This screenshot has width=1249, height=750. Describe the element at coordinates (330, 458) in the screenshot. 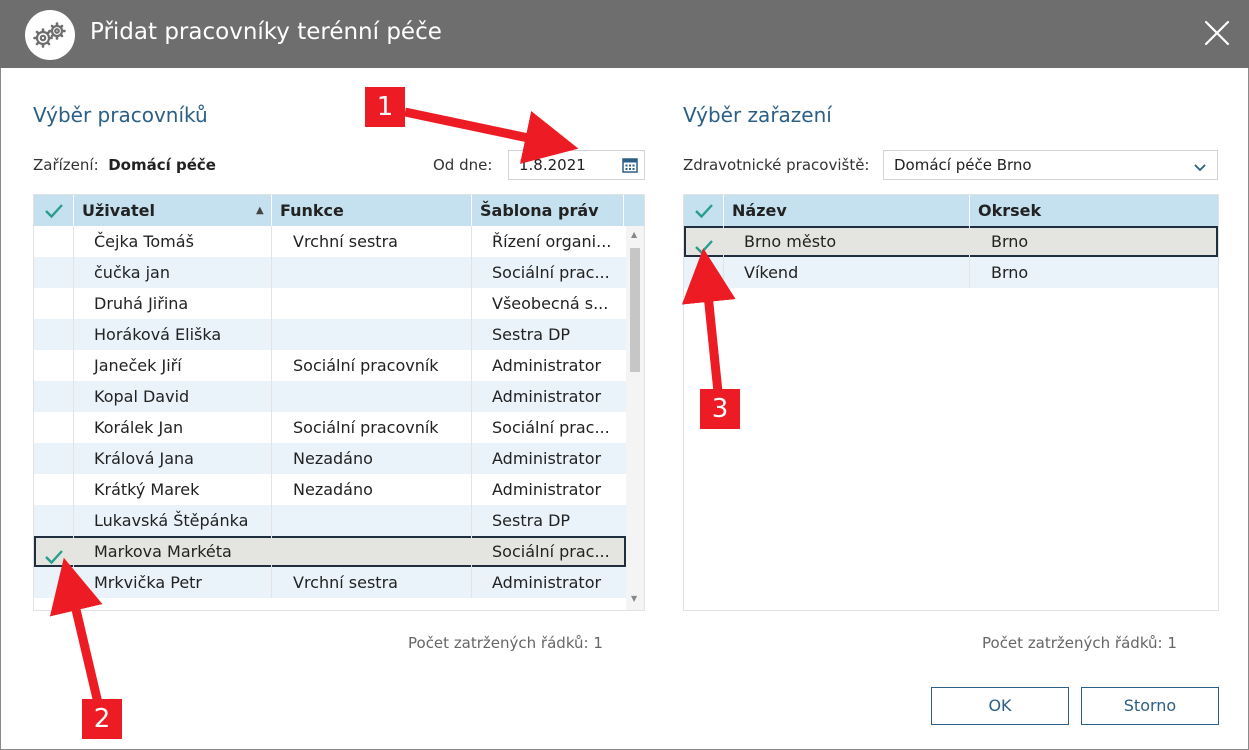

I see `table-row: Králová Jana Nezadáno Administrator` at that location.